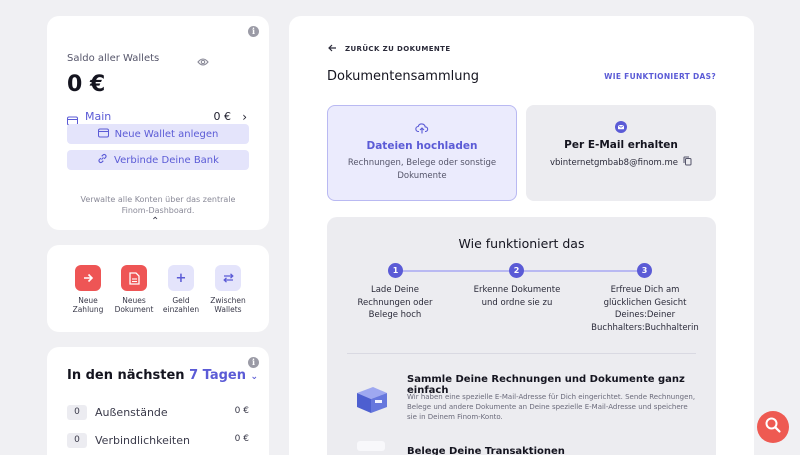 Image resolution: width=800 pixels, height=455 pixels. What do you see at coordinates (88, 305) in the screenshot?
I see `new-payment-label: Neue Zahlung` at bounding box center [88, 305].